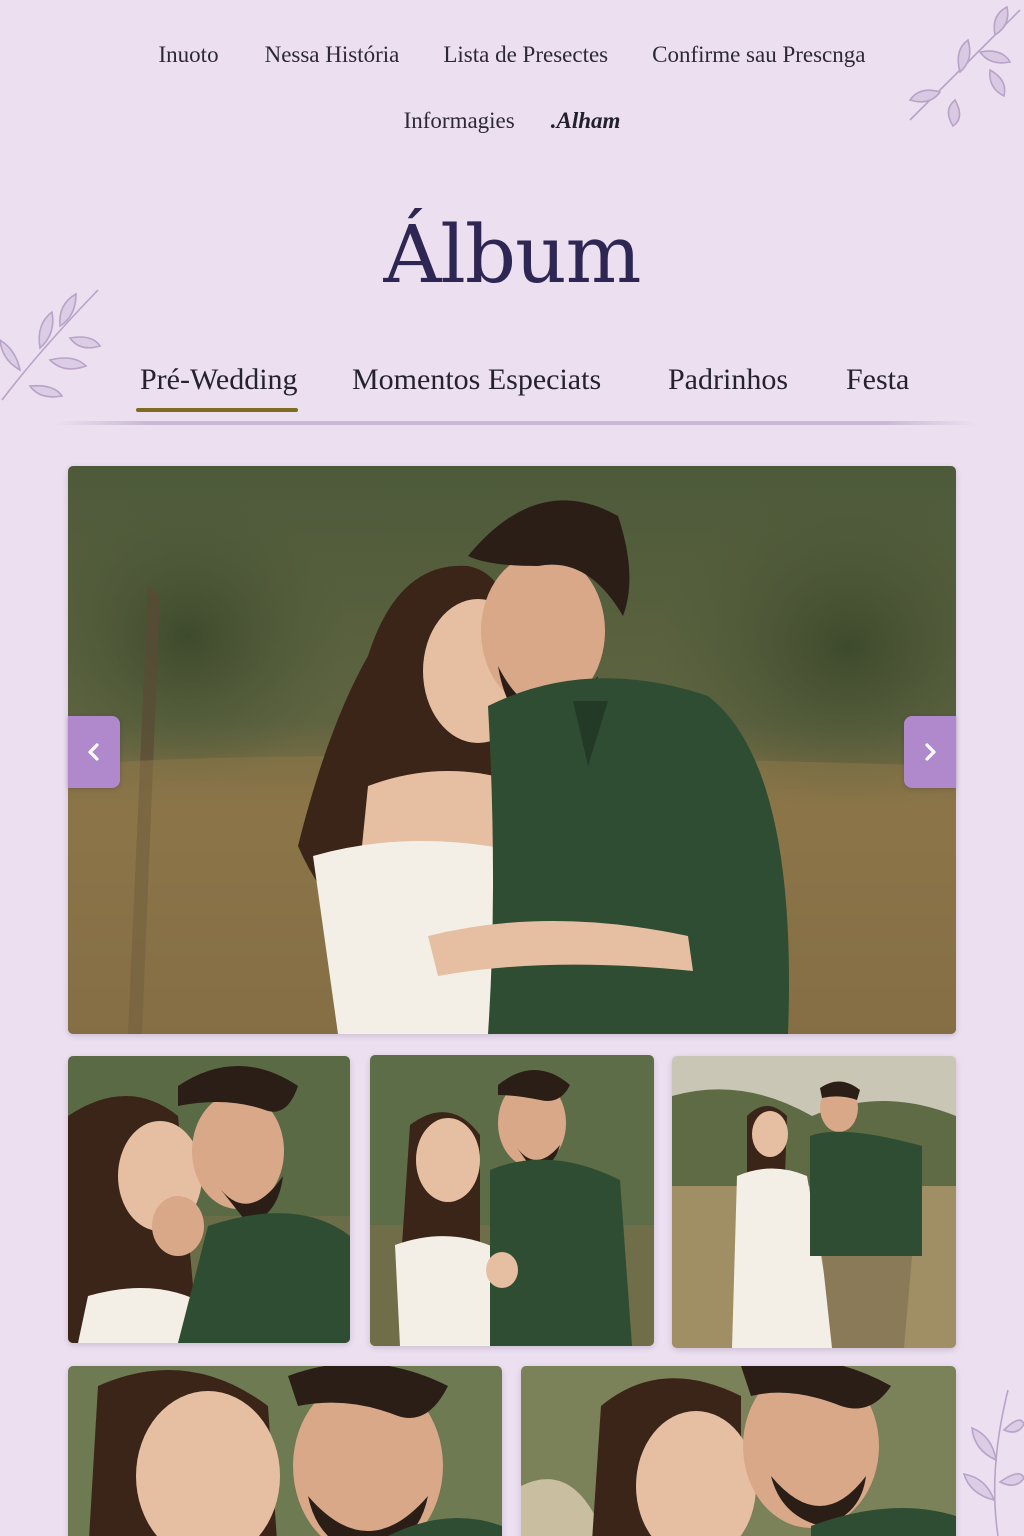 Image resolution: width=1024 pixels, height=1536 pixels. I want to click on nav-link-album: .Alham, so click(586, 121).